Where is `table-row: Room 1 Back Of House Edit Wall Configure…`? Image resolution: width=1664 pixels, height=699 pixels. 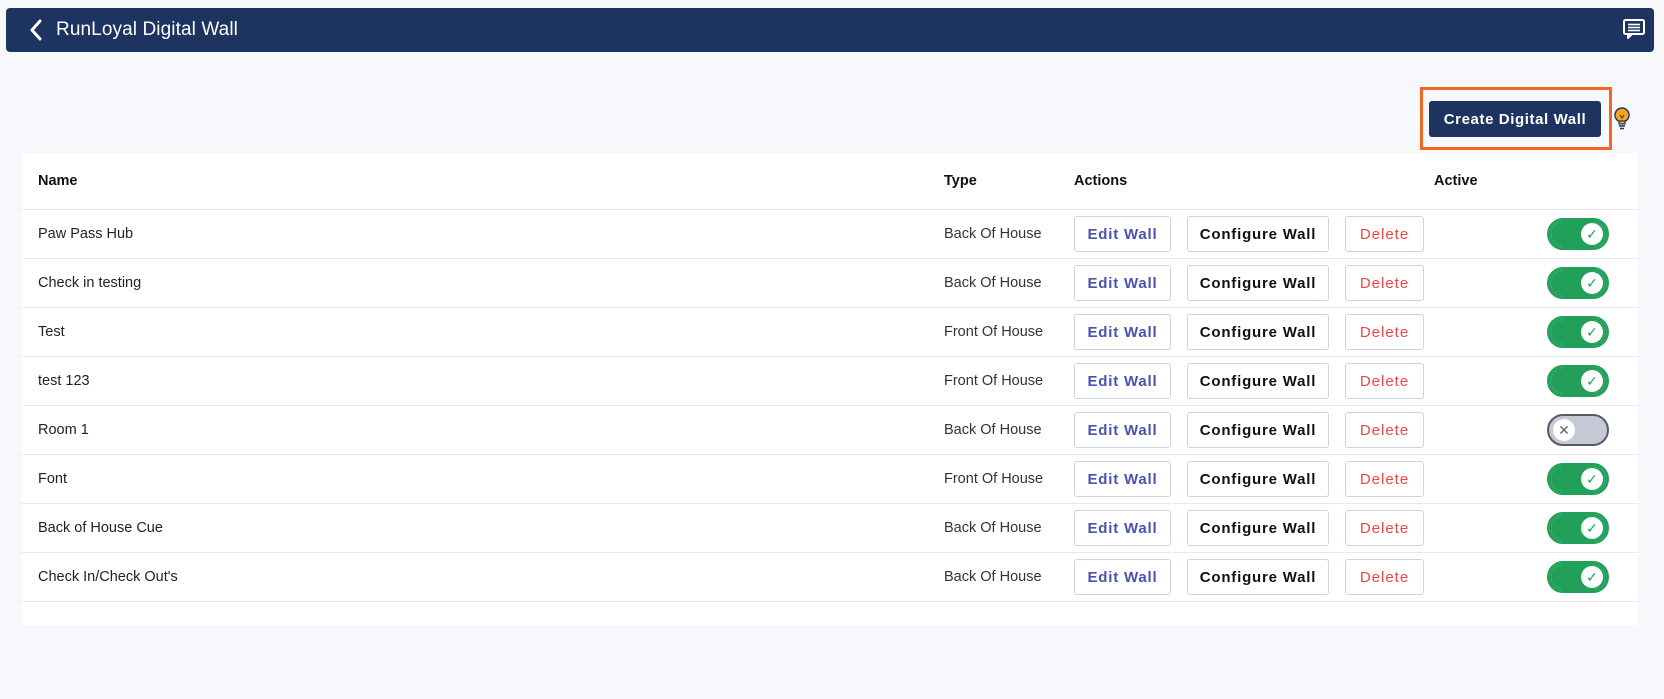
table-row: Room 1 Back Of House Edit Wall Configure… is located at coordinates (830, 430).